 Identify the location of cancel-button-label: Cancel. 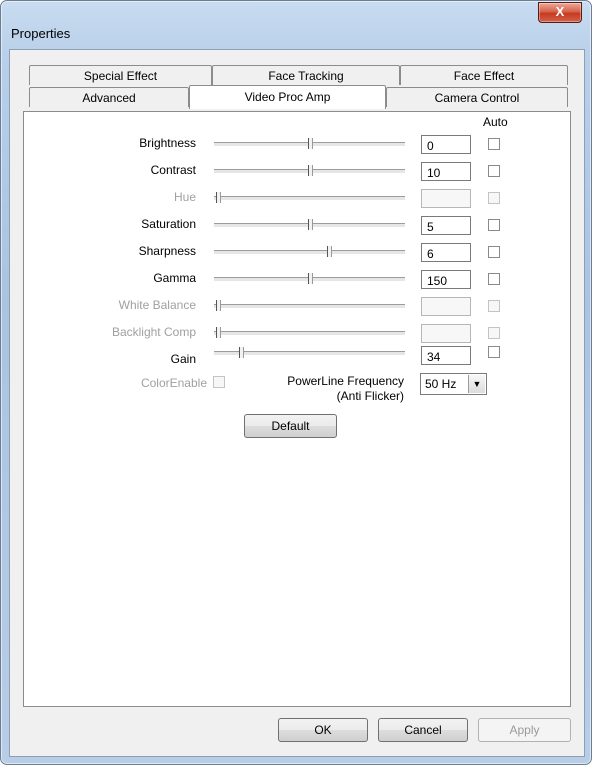
(423, 730).